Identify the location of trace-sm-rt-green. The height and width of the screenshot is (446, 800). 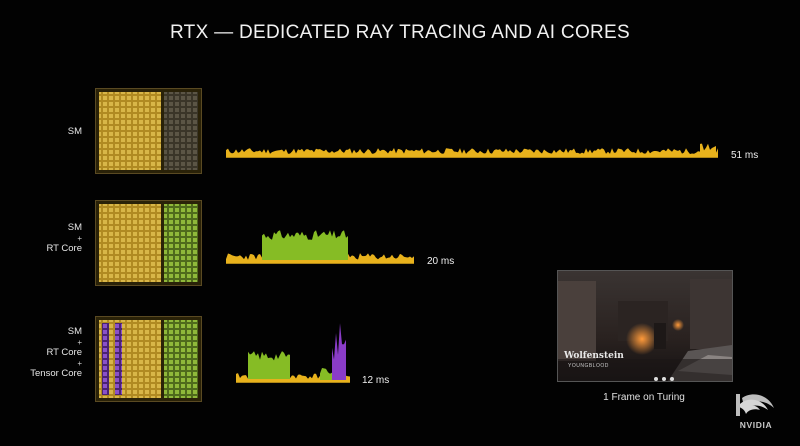
(305, 245).